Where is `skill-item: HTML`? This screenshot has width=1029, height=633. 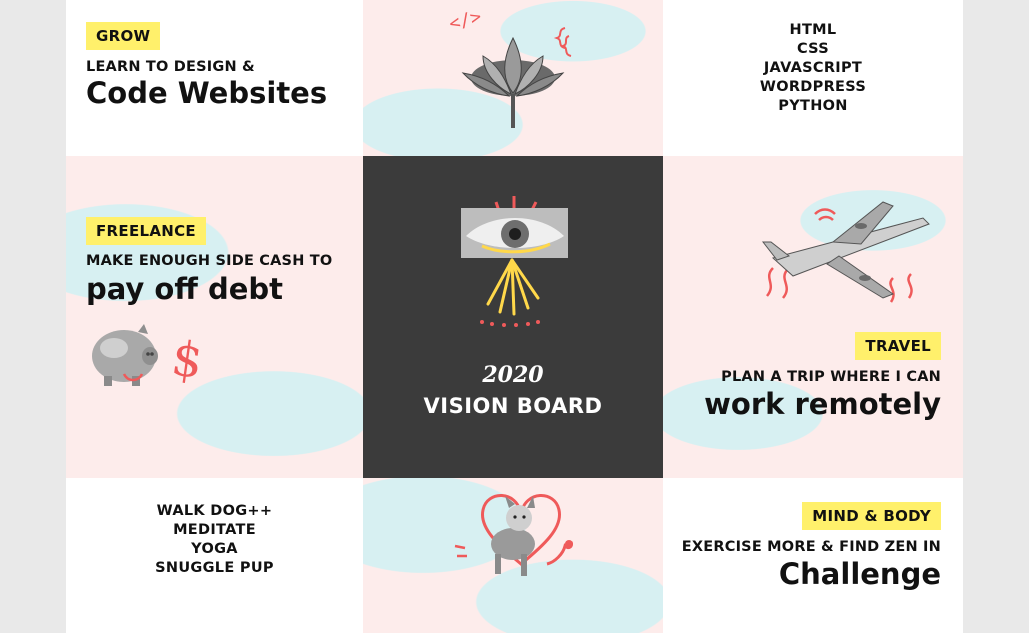
skill-item: HTML is located at coordinates (813, 30).